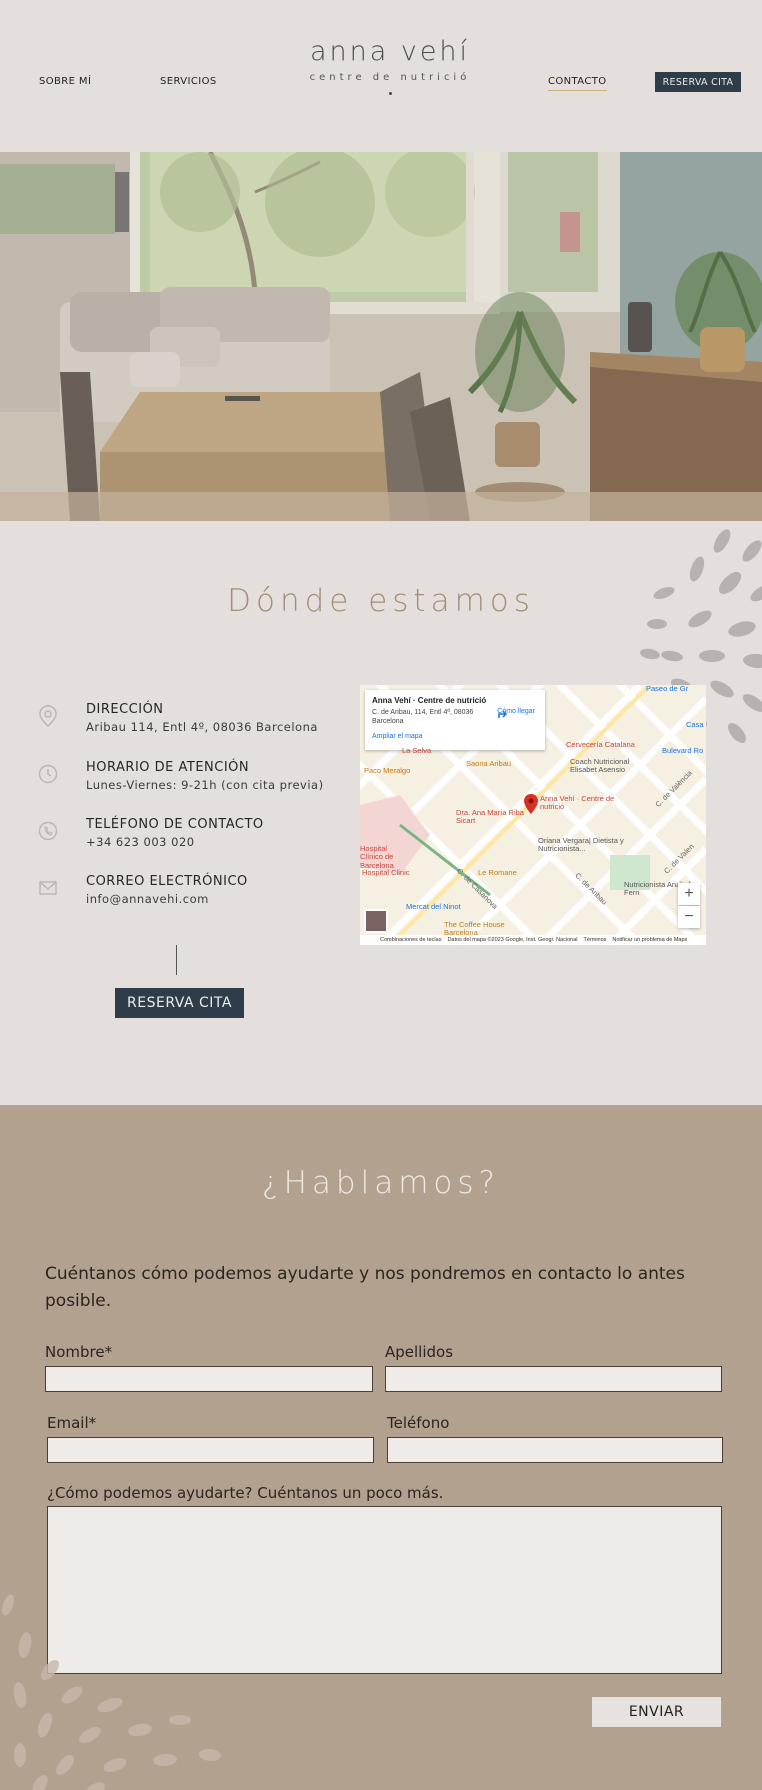  I want to click on name-label: Nombre*, so click(79, 1352).